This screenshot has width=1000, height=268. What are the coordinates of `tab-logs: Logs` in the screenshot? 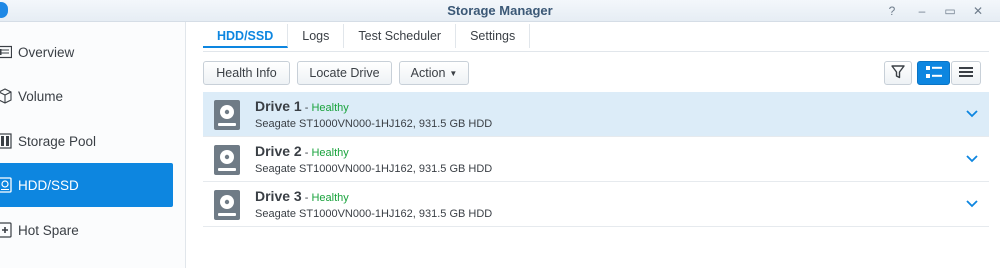 It's located at (316, 36).